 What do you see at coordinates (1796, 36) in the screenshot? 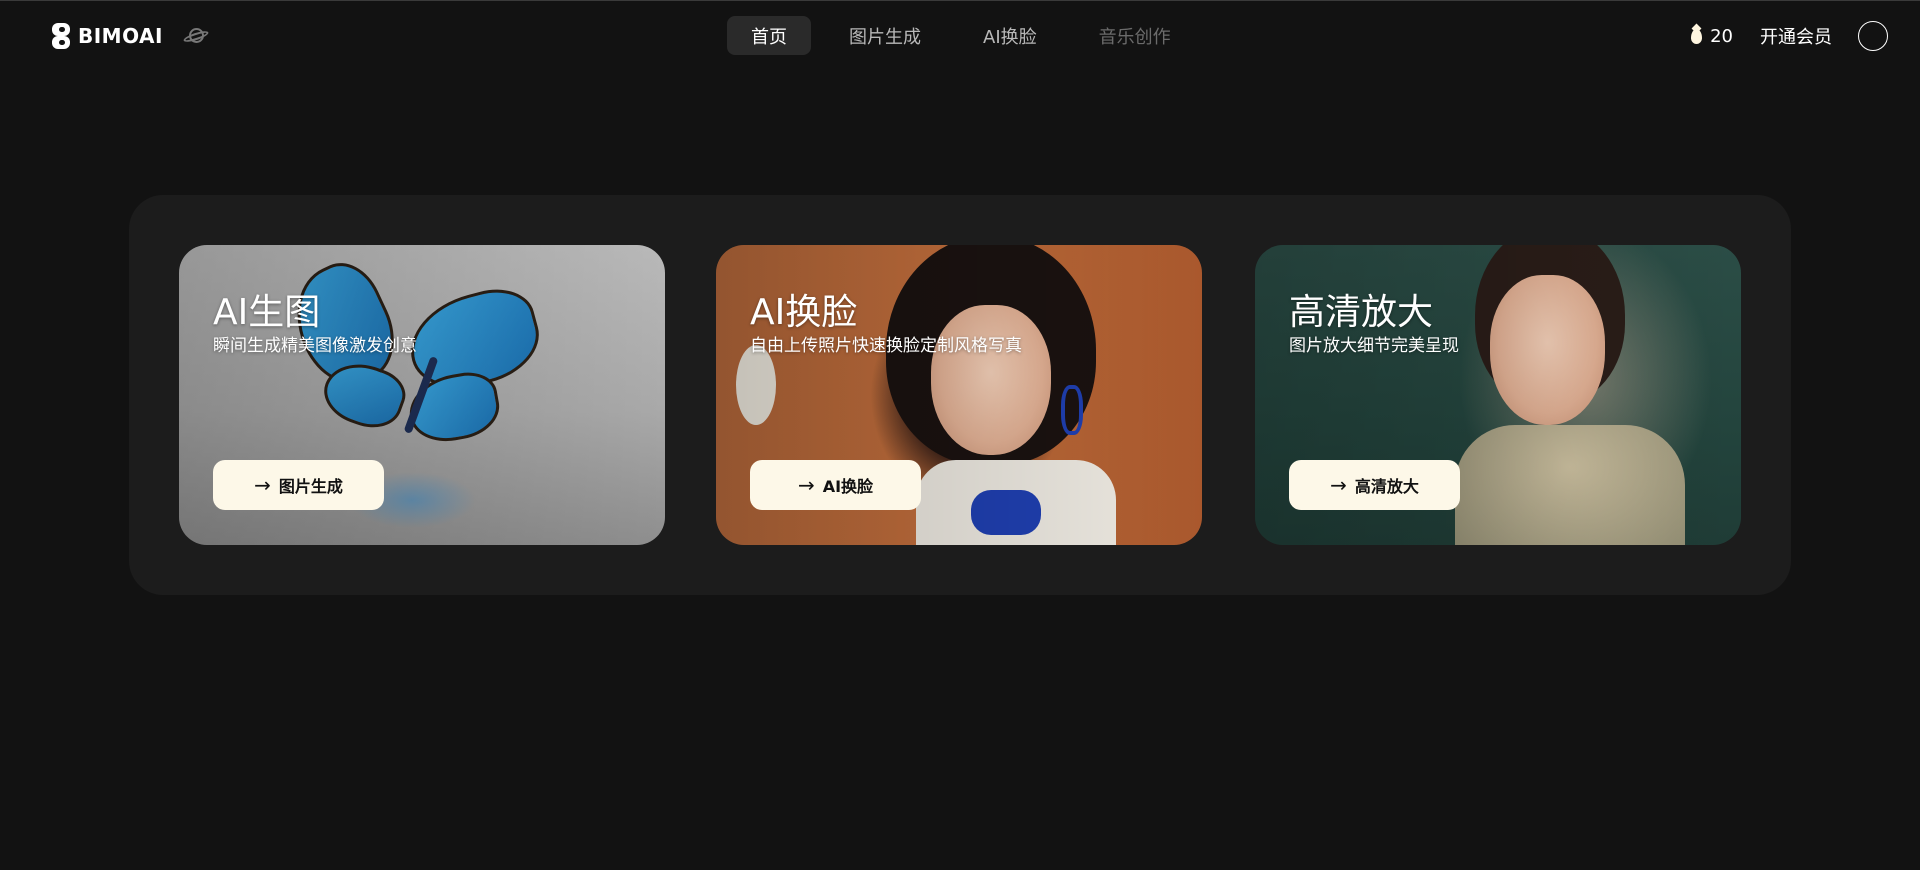
I see `vip-button: 开通会员` at bounding box center [1796, 36].